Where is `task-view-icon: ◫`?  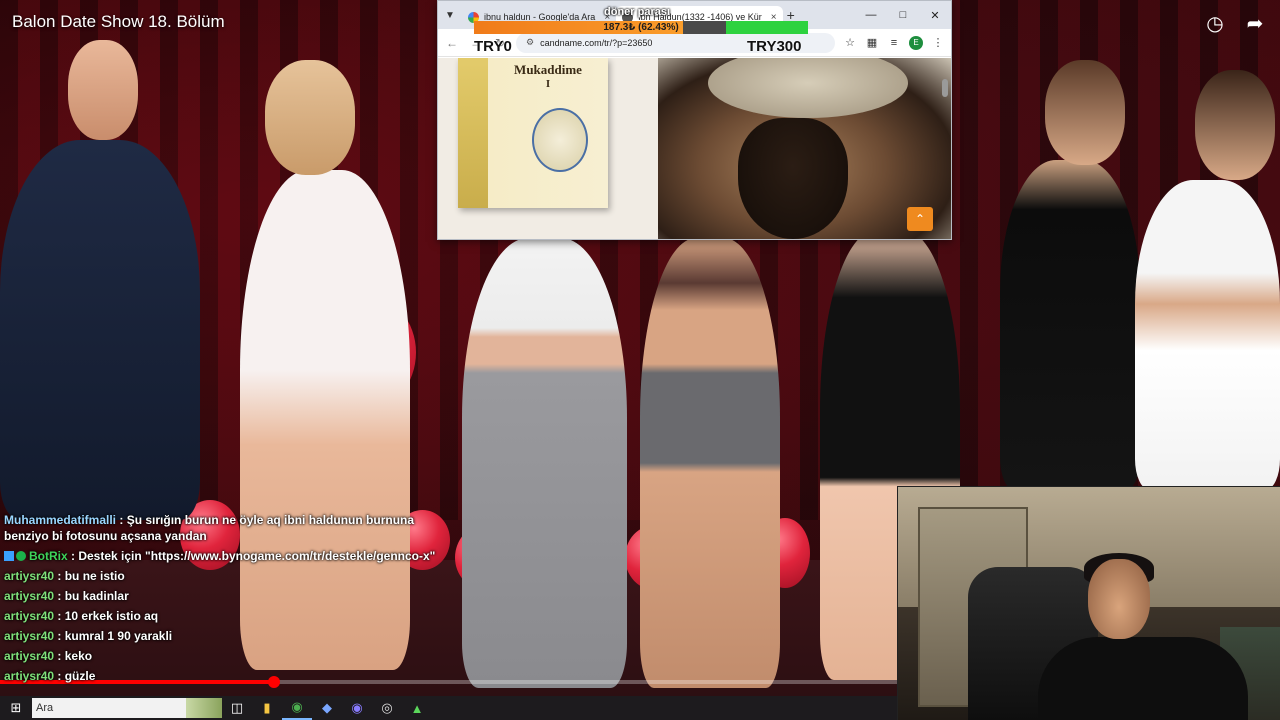 task-view-icon: ◫ is located at coordinates (237, 708).